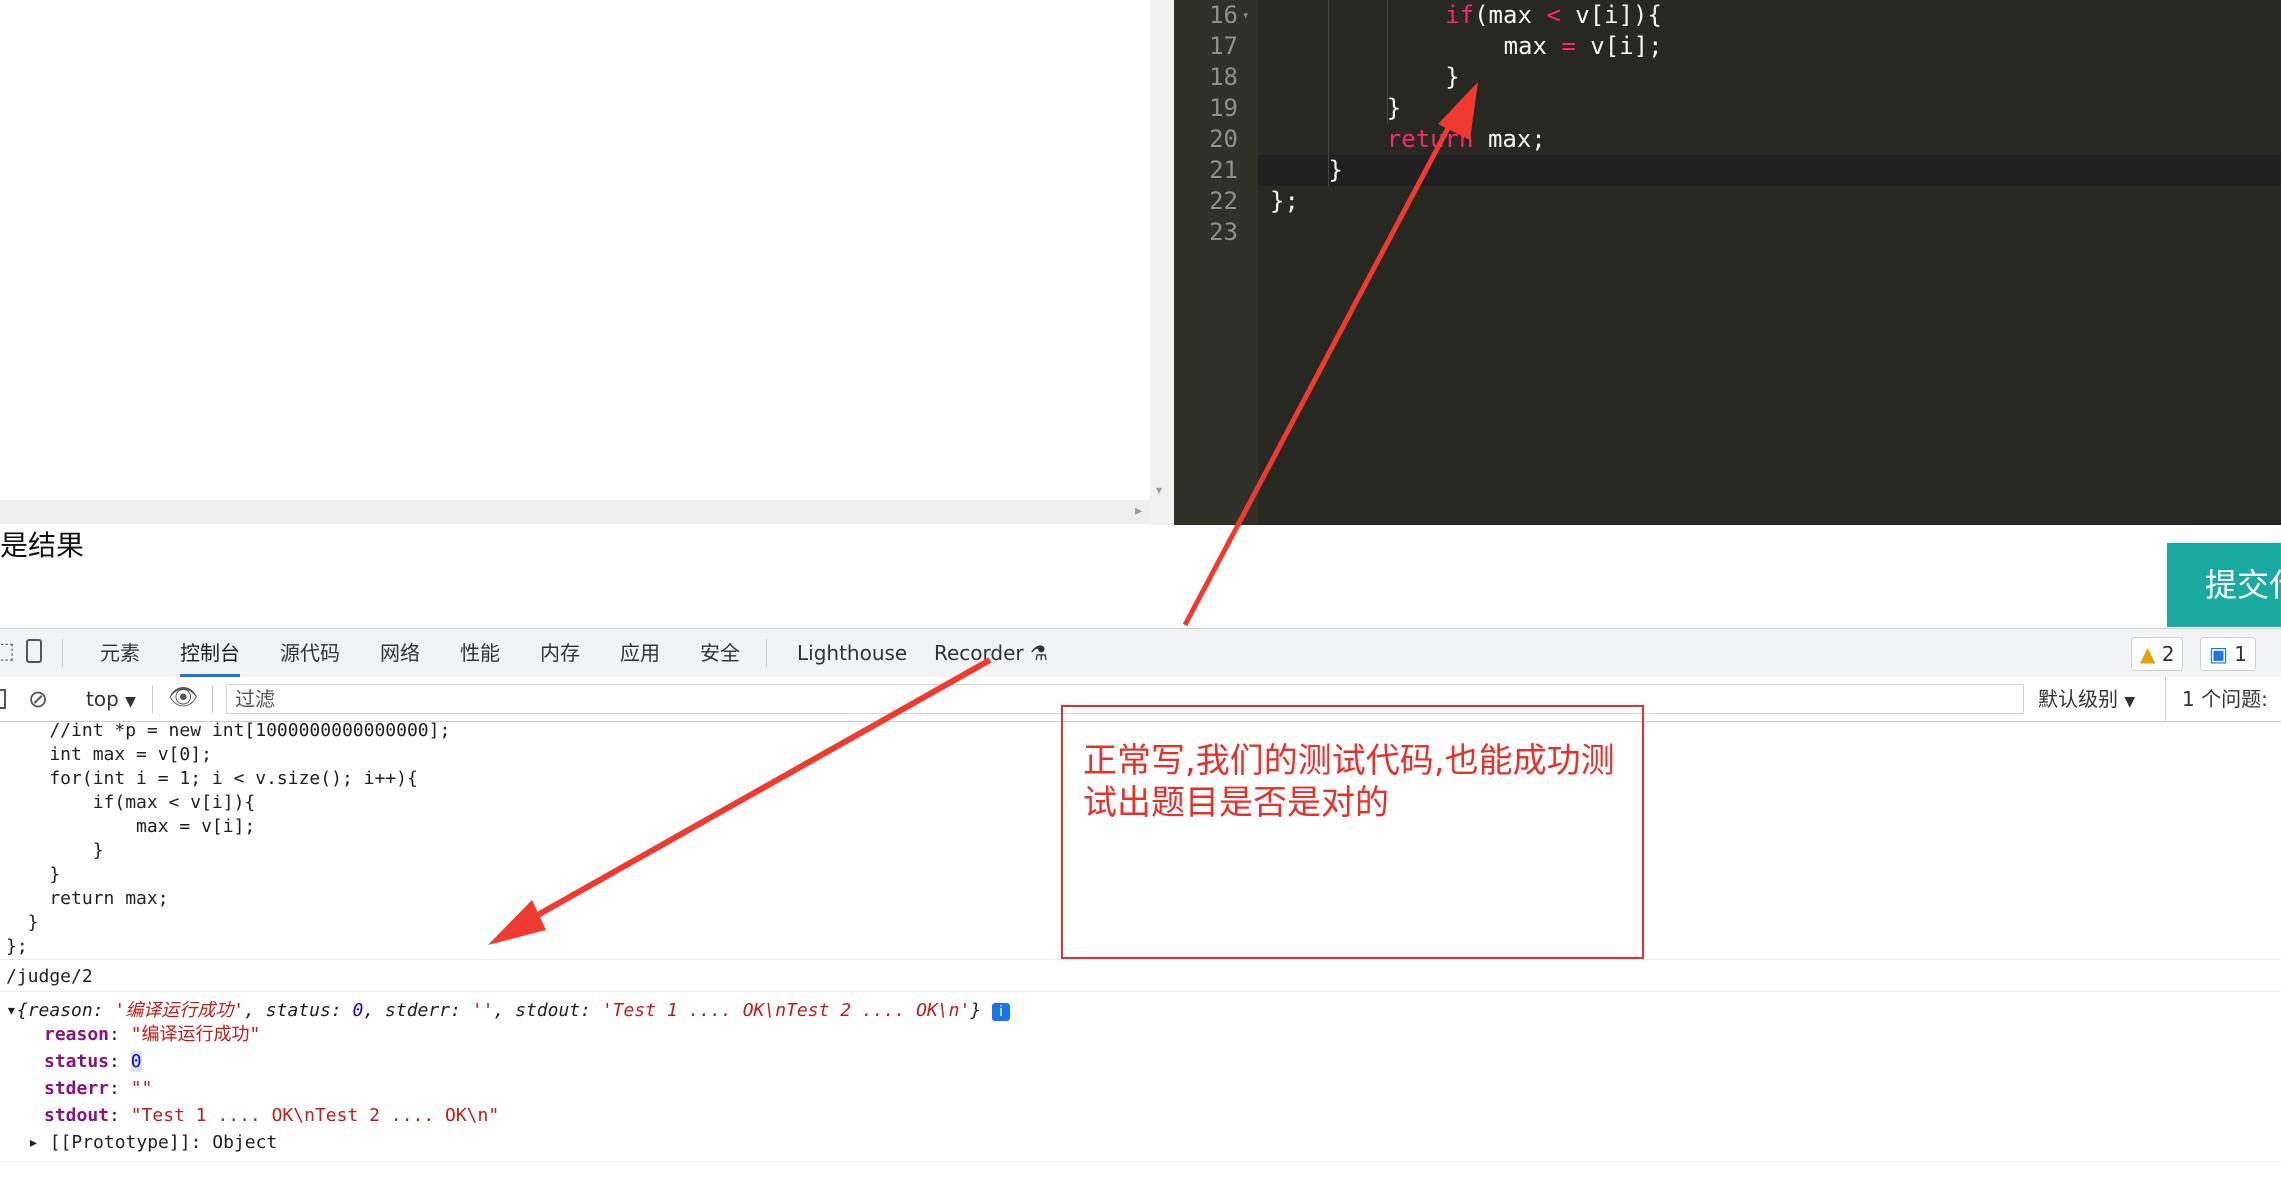 The width and height of the screenshot is (2281, 1193). What do you see at coordinates (49, 976) in the screenshot?
I see `url-log: /judge/2` at bounding box center [49, 976].